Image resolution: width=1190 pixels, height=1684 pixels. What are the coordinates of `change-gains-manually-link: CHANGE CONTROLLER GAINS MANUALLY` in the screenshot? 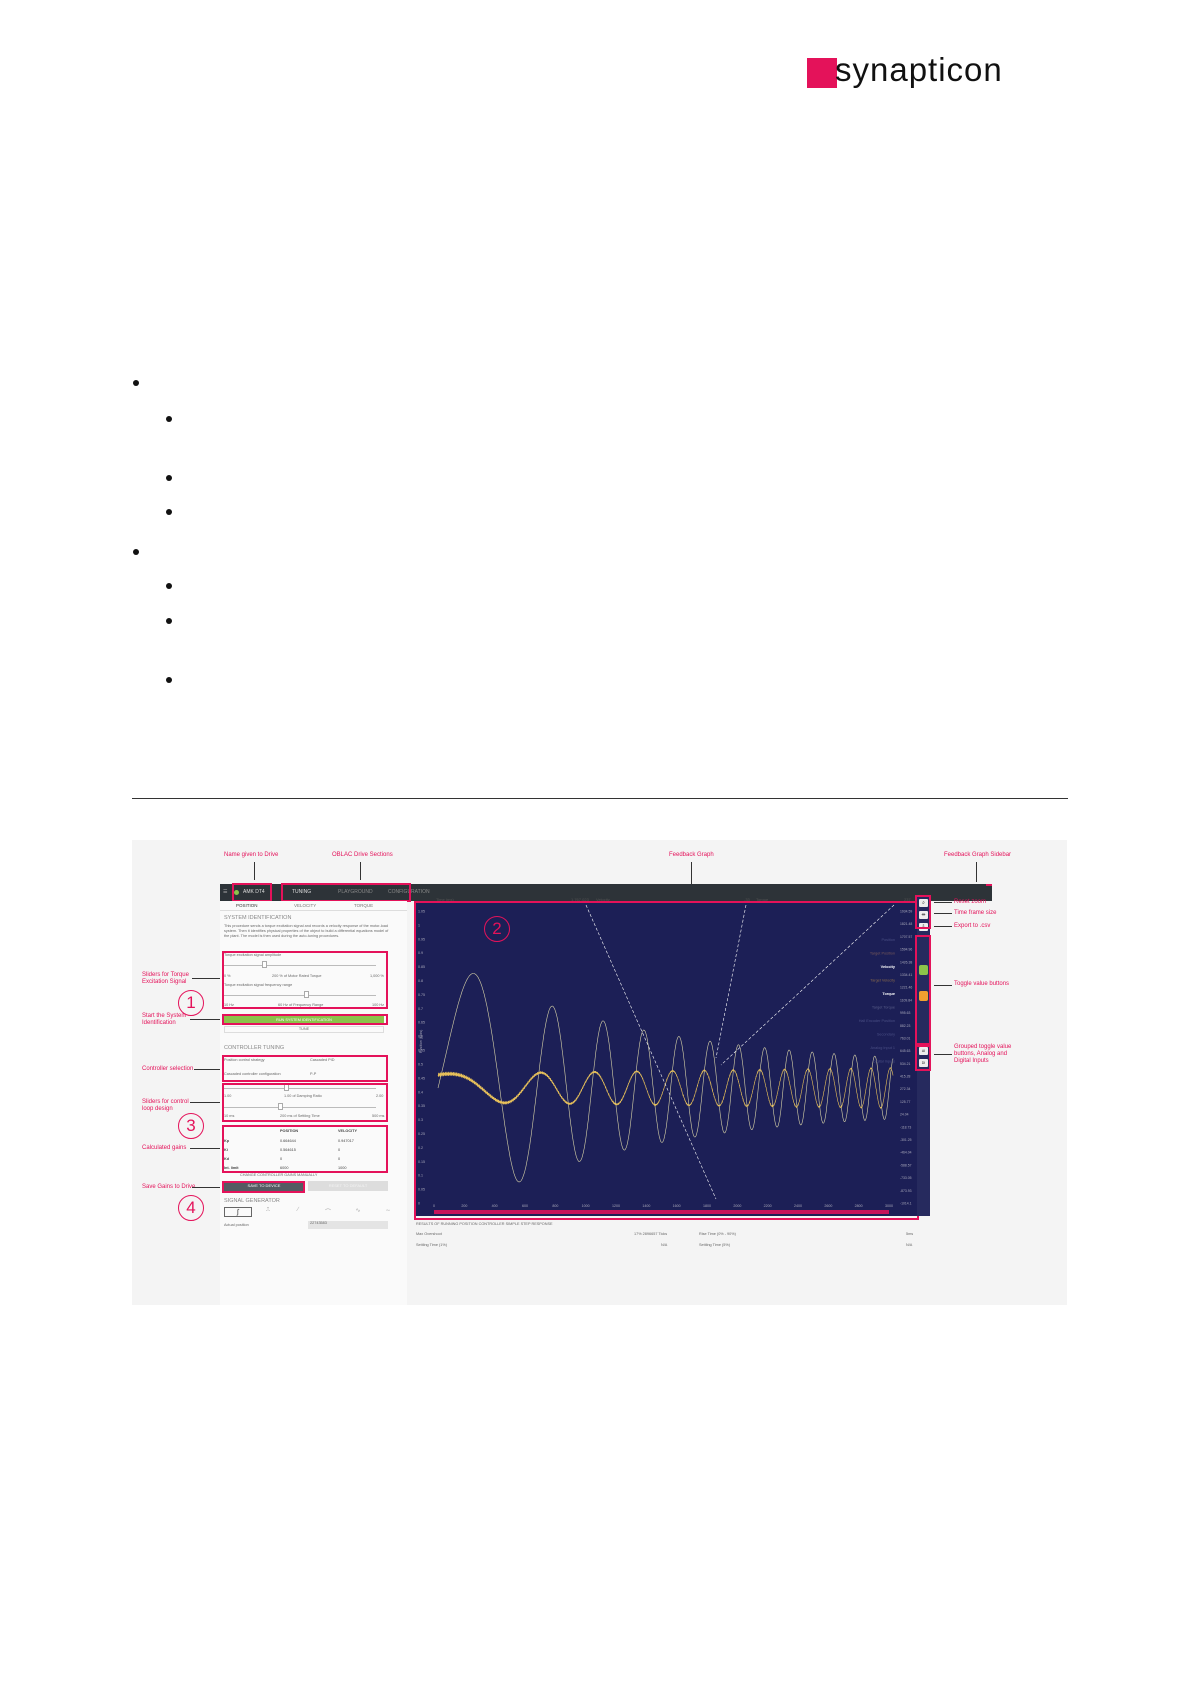 It's located at (278, 1175).